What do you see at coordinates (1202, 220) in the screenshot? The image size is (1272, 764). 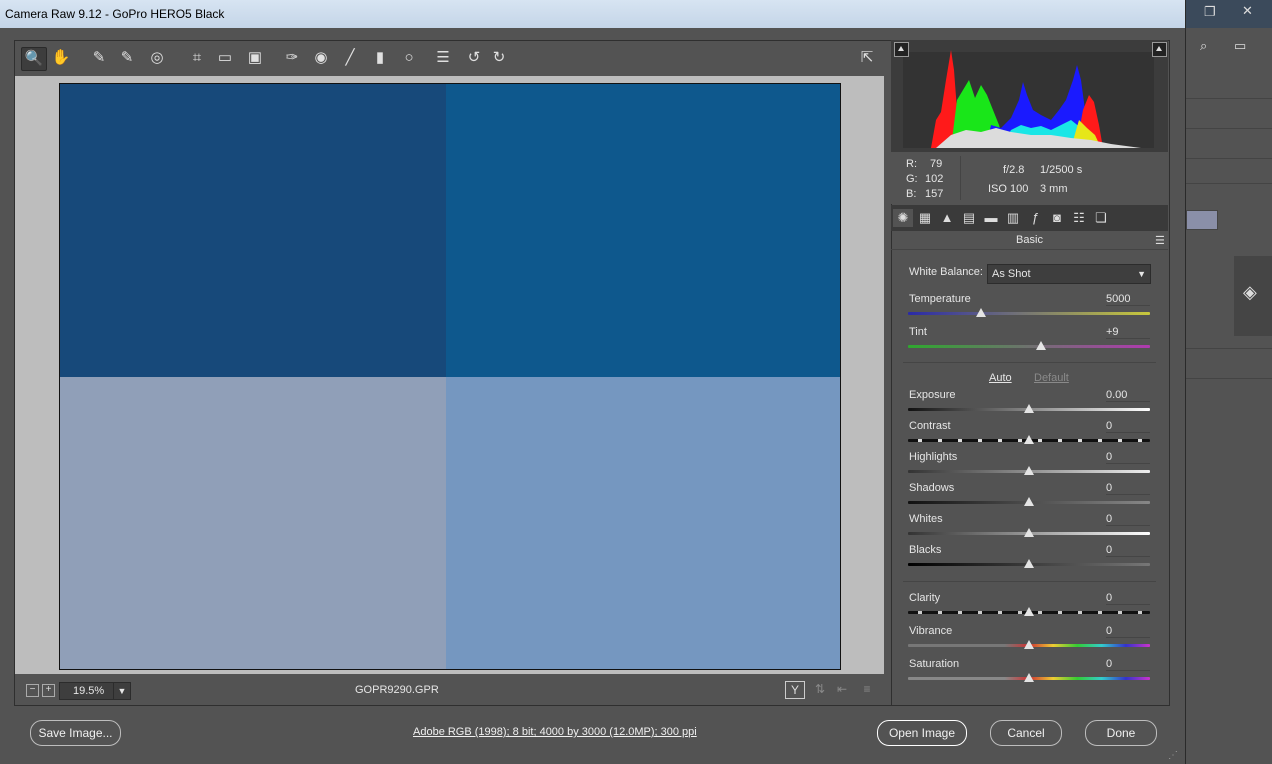 I see `color-swatch` at bounding box center [1202, 220].